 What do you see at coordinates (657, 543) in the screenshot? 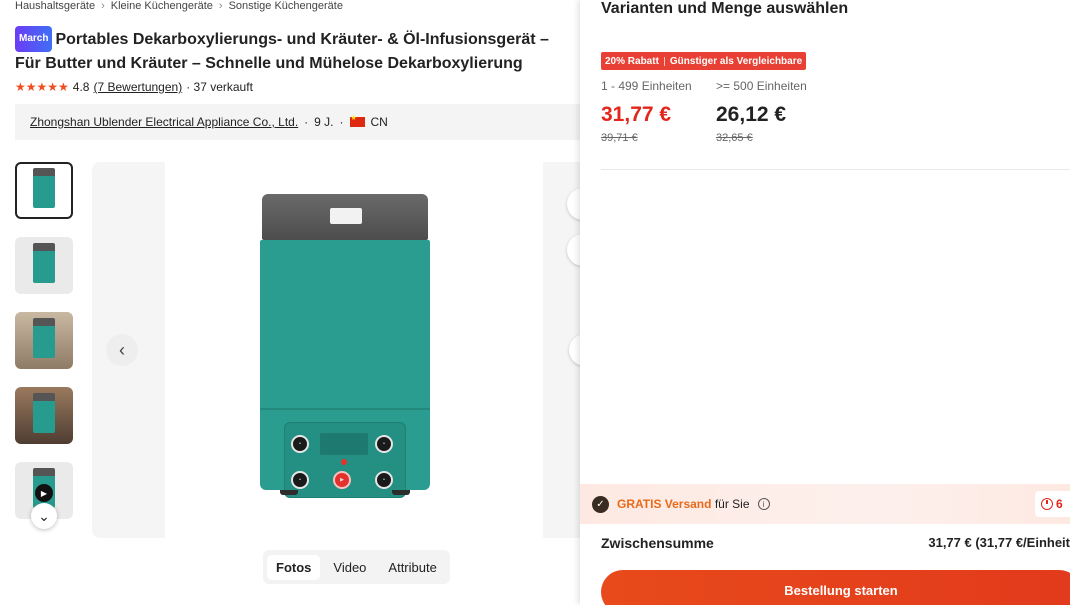
I see `subtotal-label: Zwischensumme` at bounding box center [657, 543].